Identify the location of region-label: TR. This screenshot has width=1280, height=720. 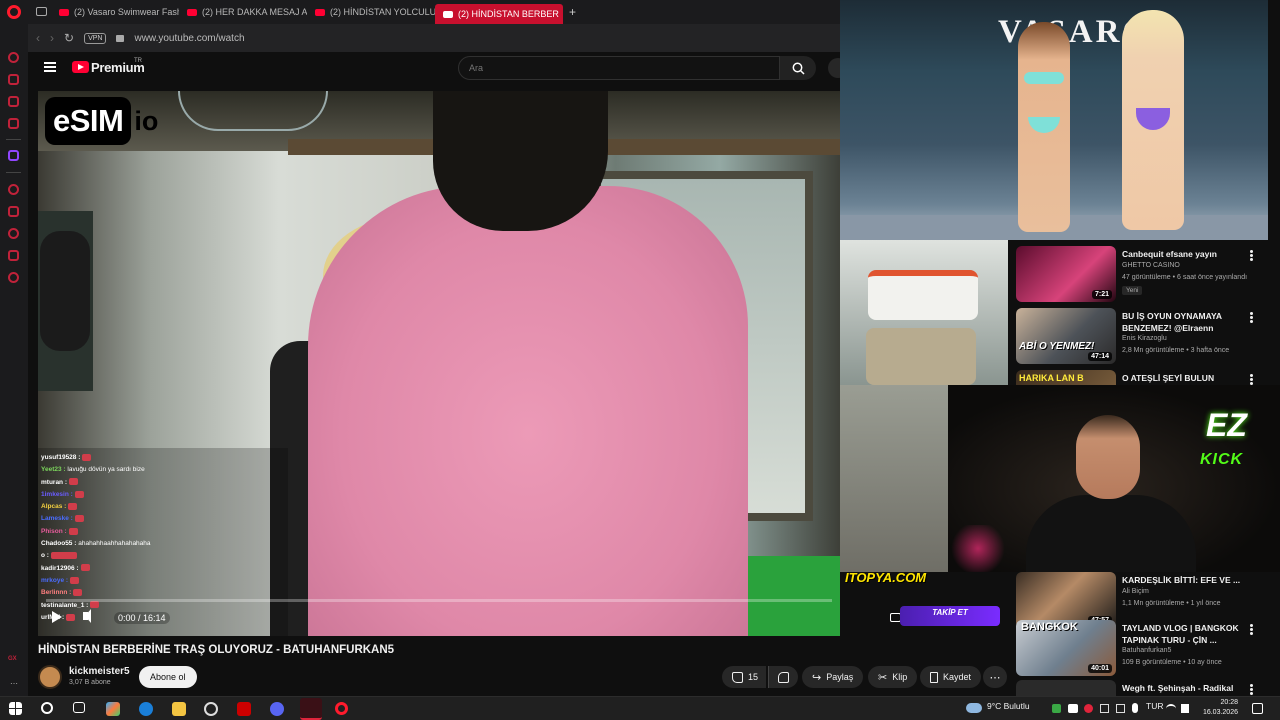
(138, 61).